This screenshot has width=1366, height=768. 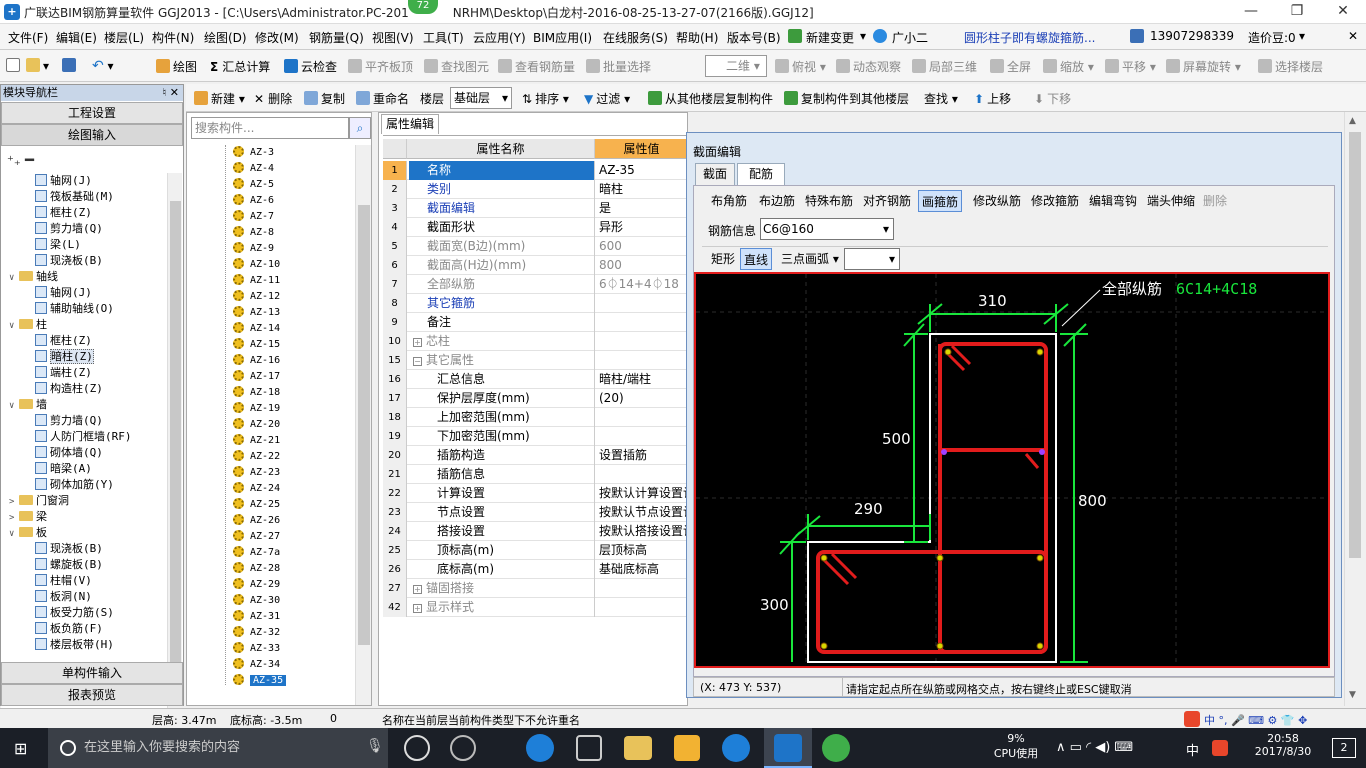 What do you see at coordinates (256, 409) in the screenshot?
I see `component-item: AZ-19` at bounding box center [256, 409].